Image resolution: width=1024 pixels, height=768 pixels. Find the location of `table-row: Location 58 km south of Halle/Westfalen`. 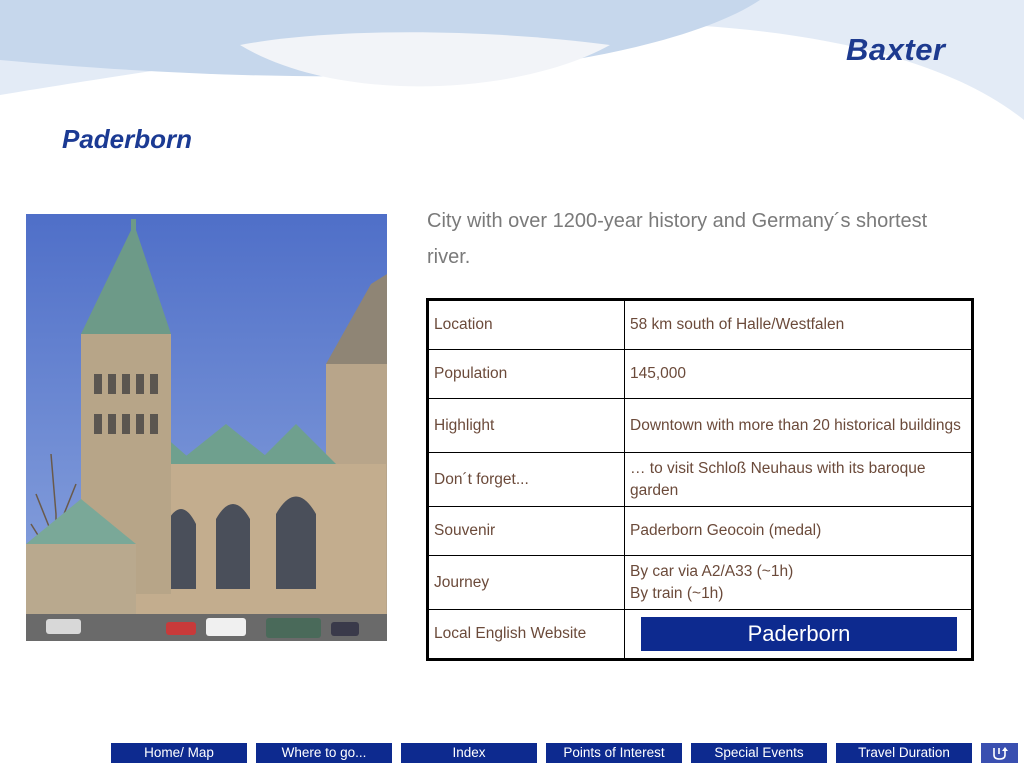

table-row: Location 58 km south of Halle/Westfalen is located at coordinates (700, 324).